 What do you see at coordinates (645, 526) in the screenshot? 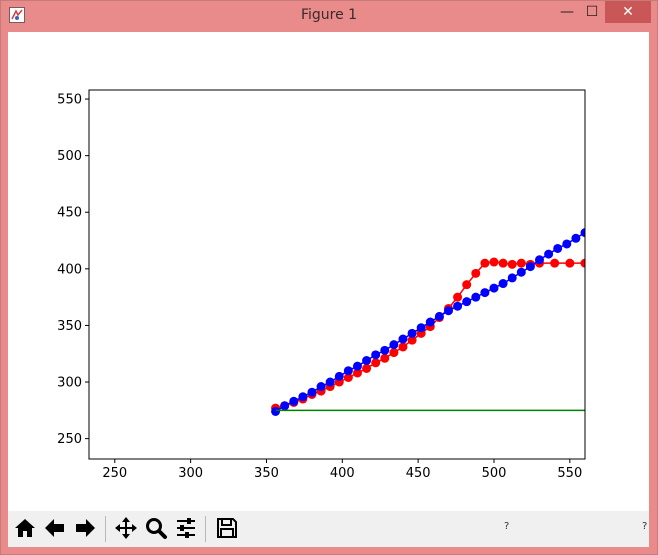
I see `status-text-right: ?` at bounding box center [645, 526].